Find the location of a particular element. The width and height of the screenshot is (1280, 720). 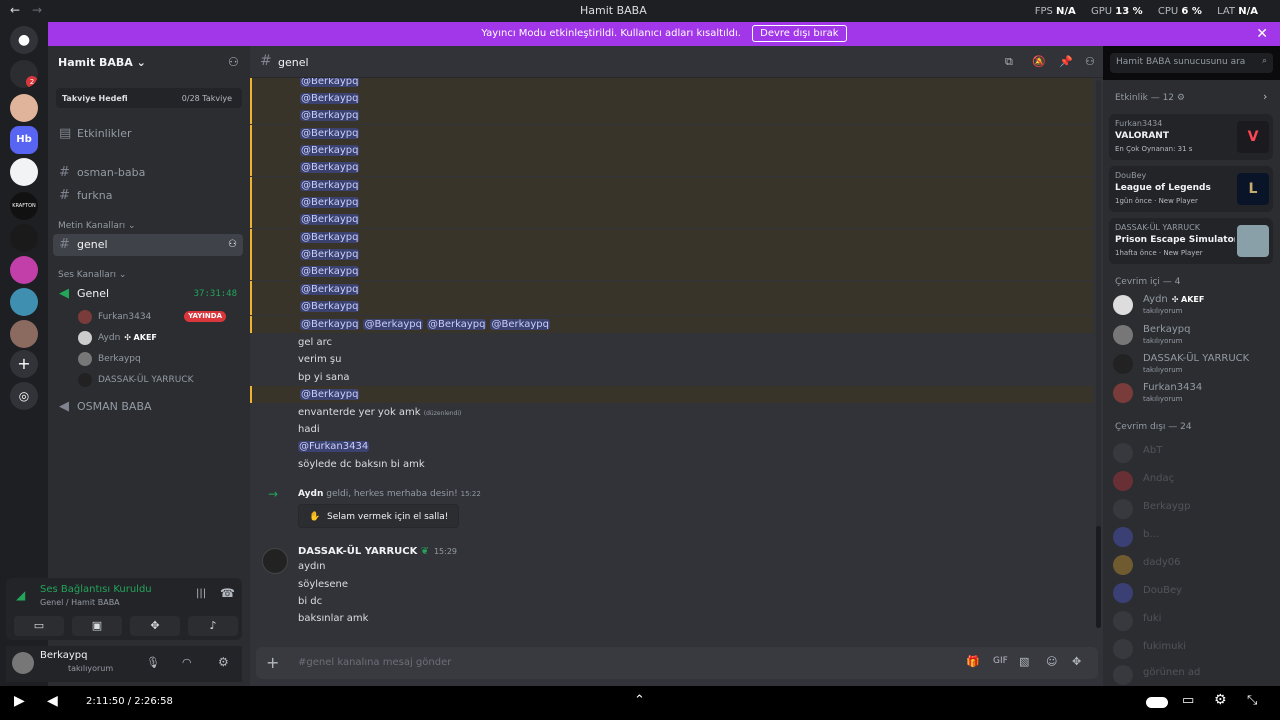

channel-furkna: # furkna is located at coordinates (148, 196).